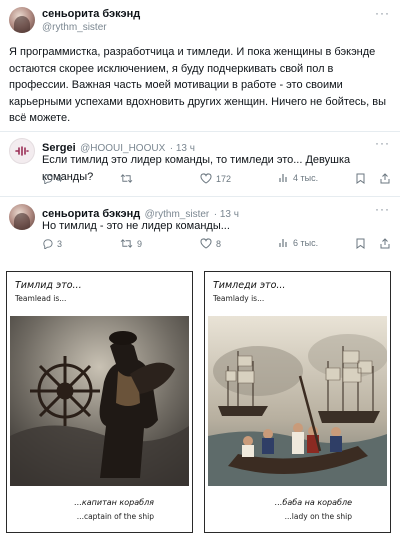 The image size is (400, 538). I want to click on retweet-button, so click(128, 178).